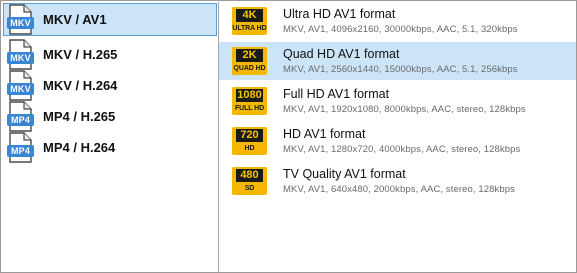 This screenshot has width=577, height=273. Describe the element at coordinates (249, 148) in the screenshot. I see `badge-caption: HD` at that location.